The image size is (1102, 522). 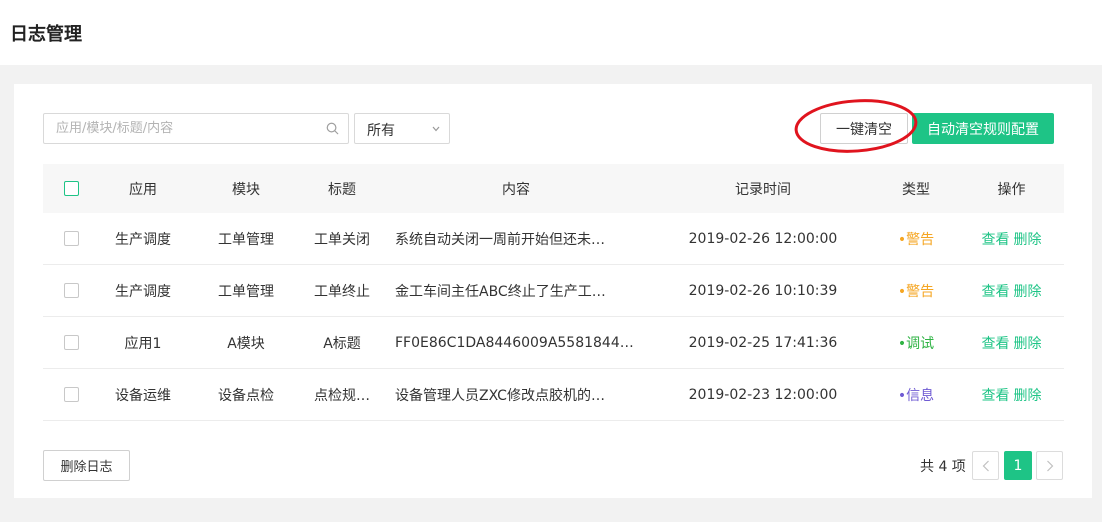 I want to click on auto-clear-rules-button: 自动清空规则配置, so click(x=983, y=128).